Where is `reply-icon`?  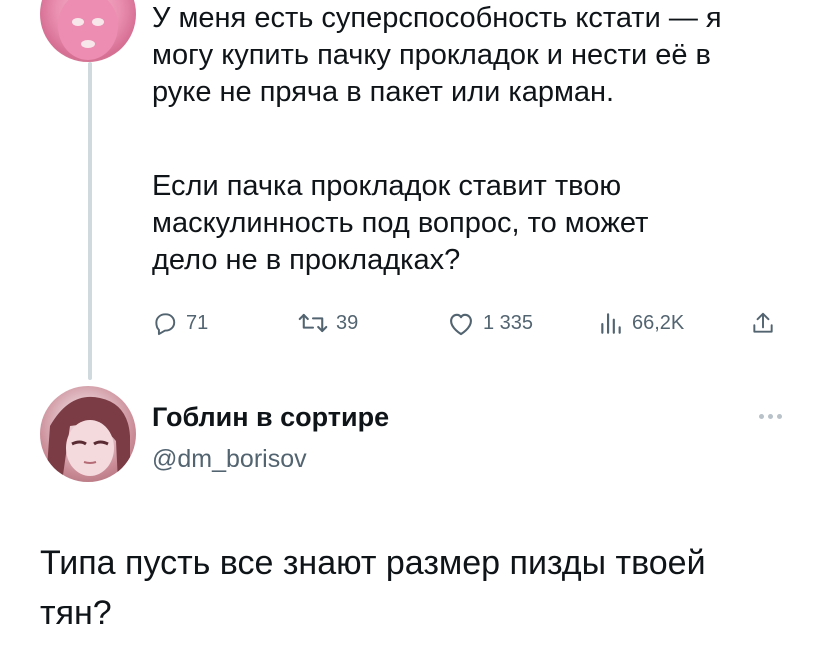 reply-icon is located at coordinates (165, 324).